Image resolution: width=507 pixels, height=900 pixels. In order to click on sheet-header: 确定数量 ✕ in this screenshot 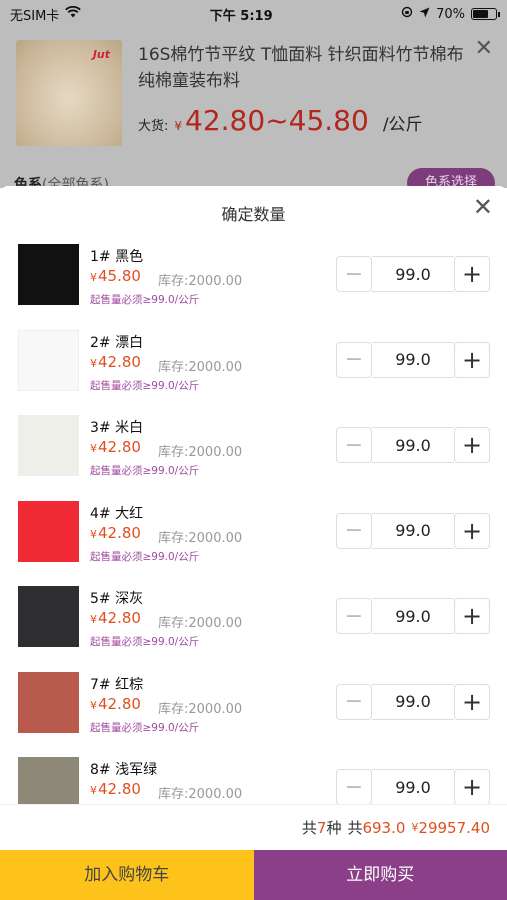, I will do `click(253, 215)`.